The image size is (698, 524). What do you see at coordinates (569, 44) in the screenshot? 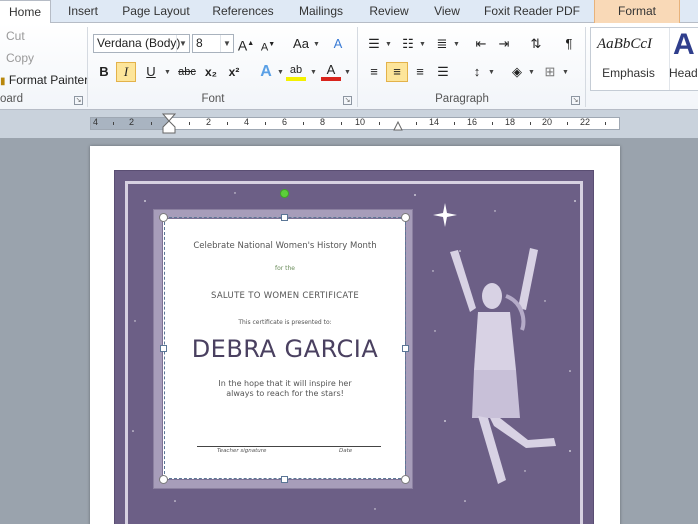
I see `show-formatting-button: ¶` at bounding box center [569, 44].